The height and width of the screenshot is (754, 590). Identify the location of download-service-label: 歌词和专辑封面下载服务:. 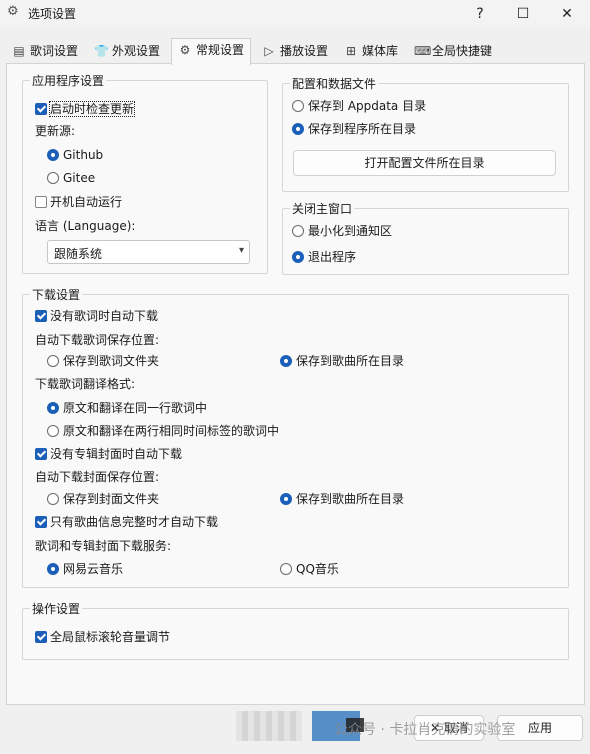
(103, 546).